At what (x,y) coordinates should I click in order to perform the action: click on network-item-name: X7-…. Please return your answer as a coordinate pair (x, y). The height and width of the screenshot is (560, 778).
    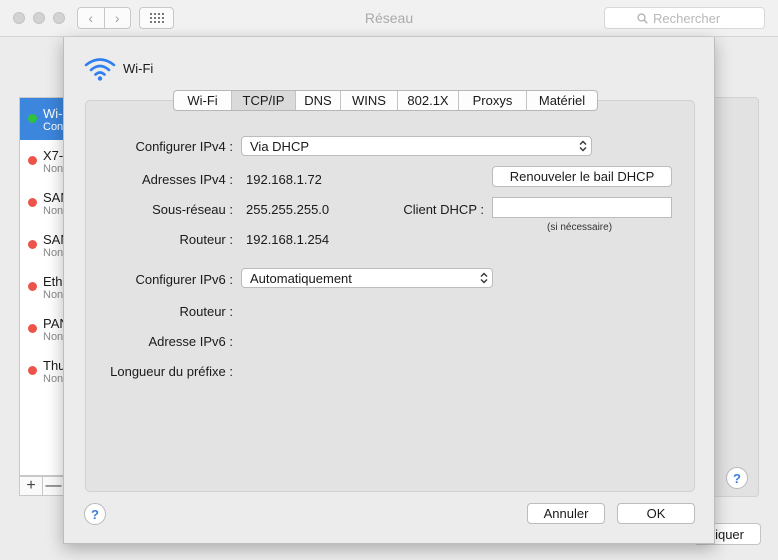
    Looking at the image, I should click on (53, 155).